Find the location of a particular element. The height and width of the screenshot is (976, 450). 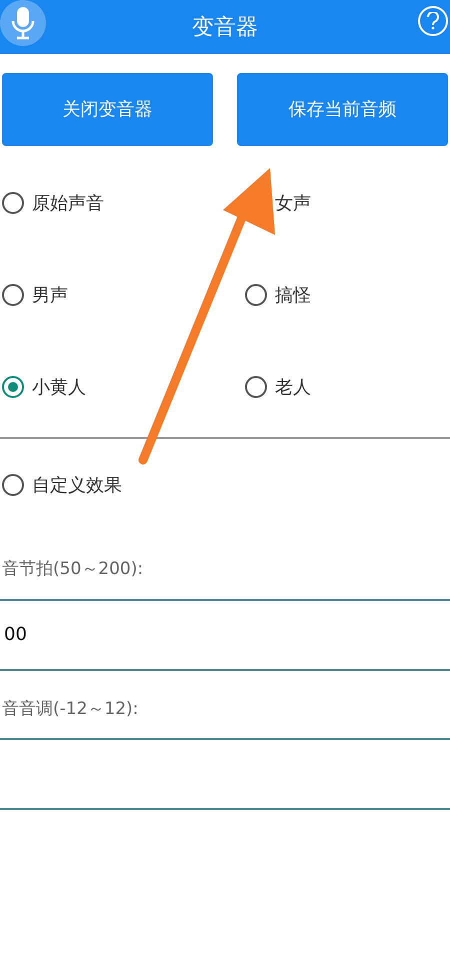

option-label: 小黄人 is located at coordinates (59, 388).